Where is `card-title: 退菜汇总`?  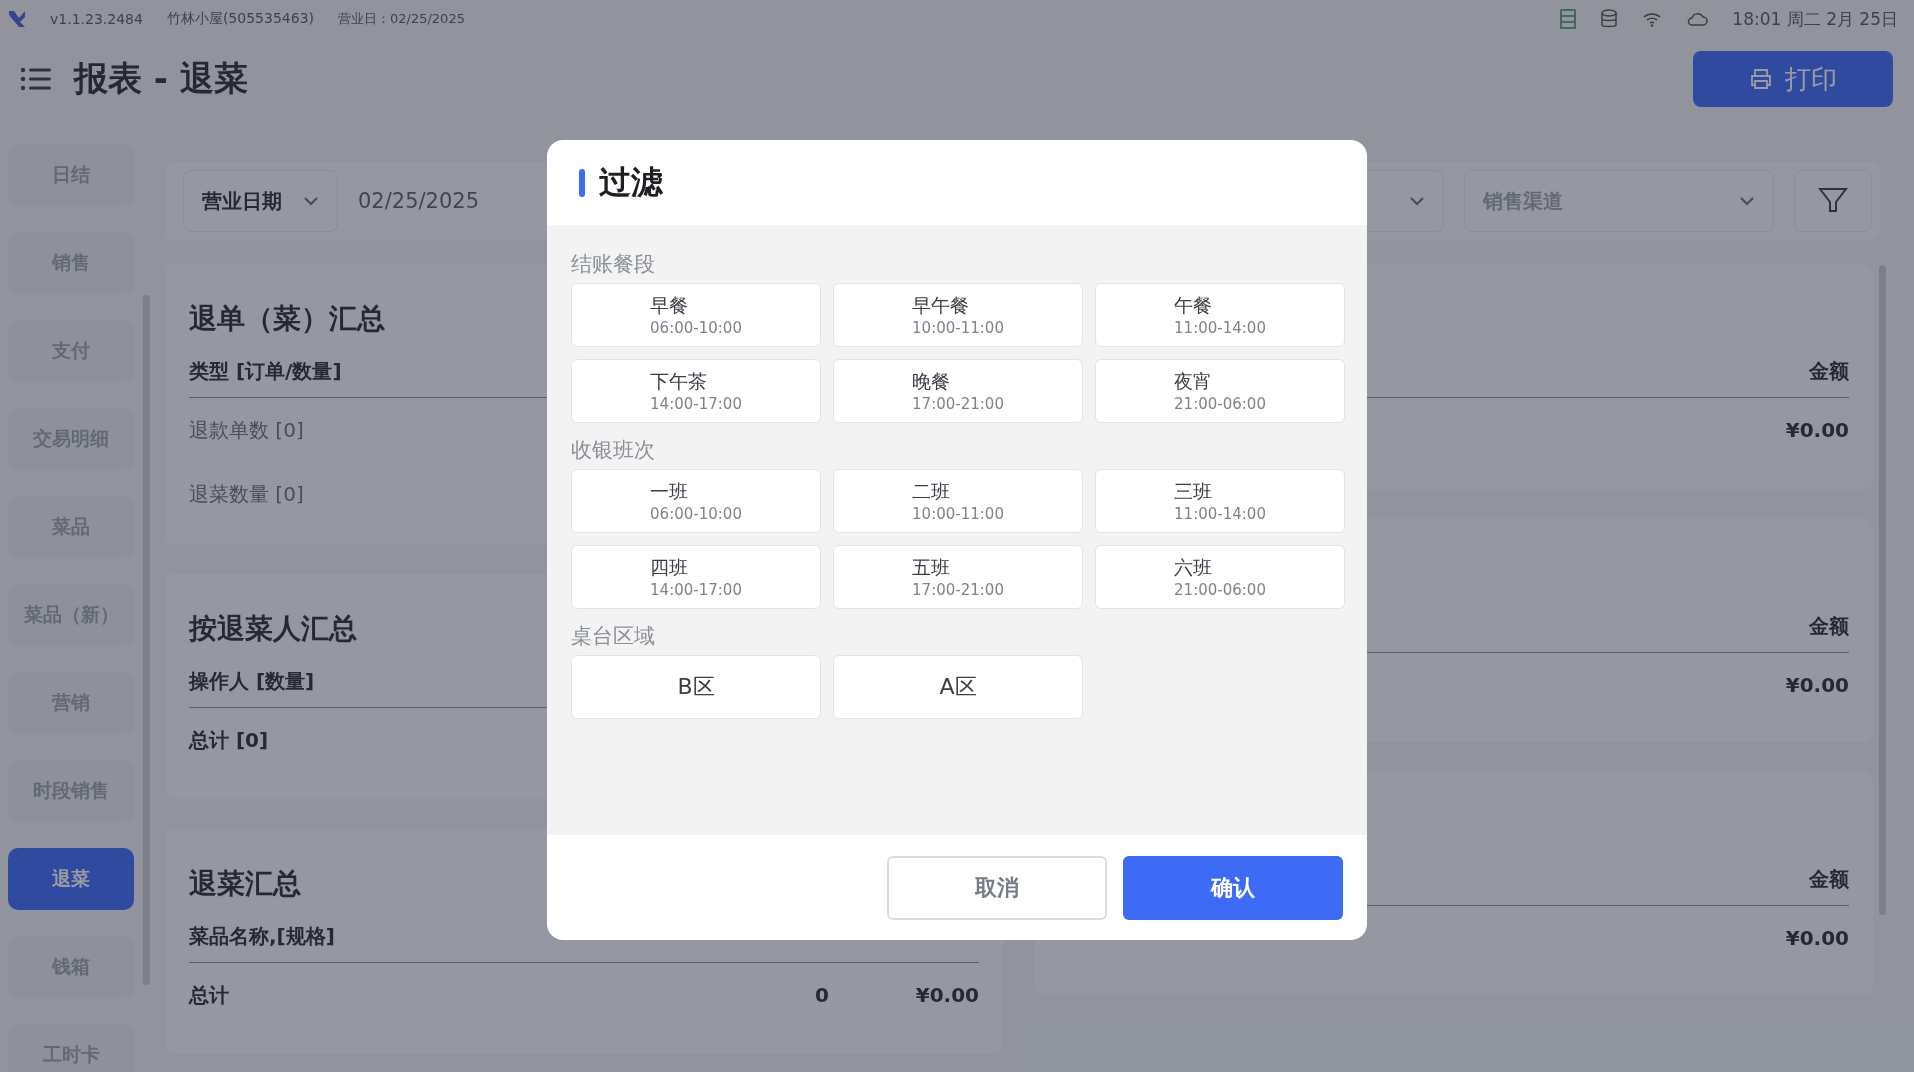 card-title: 退菜汇总 is located at coordinates (245, 884).